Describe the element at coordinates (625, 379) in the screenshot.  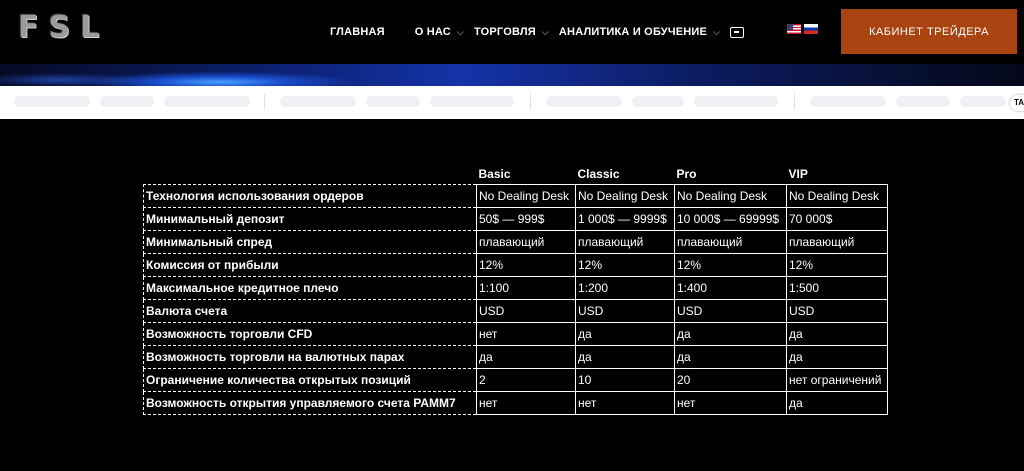
I see `table-cell: 10` at that location.